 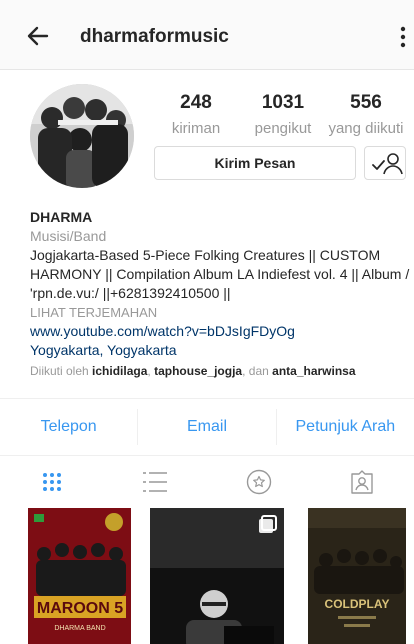 I want to click on post-image: COLDPLAY, so click(x=357, y=576).